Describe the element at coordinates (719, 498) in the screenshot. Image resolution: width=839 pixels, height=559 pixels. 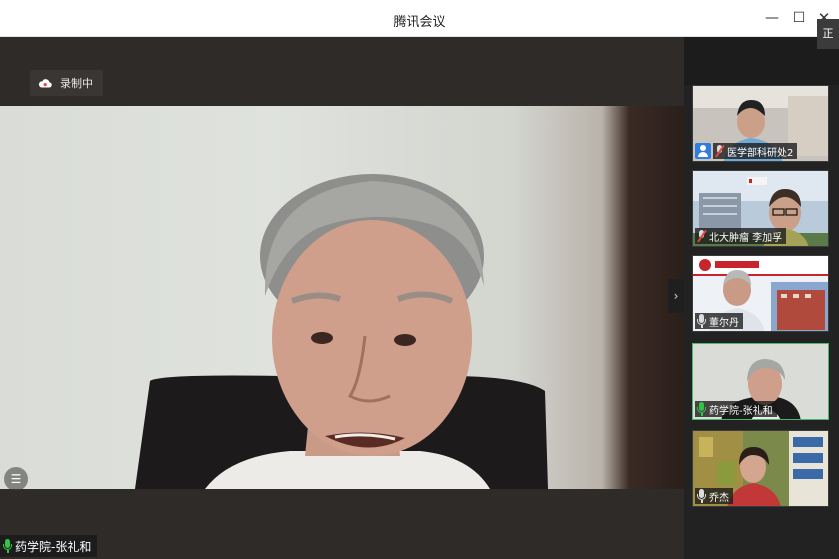
I see `participant-name: 乔杰` at that location.